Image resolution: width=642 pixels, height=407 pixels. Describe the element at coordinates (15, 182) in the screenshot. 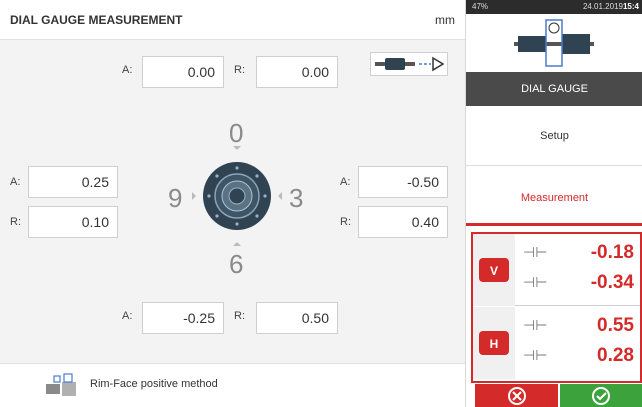

I see `left-a-label: A:` at that location.